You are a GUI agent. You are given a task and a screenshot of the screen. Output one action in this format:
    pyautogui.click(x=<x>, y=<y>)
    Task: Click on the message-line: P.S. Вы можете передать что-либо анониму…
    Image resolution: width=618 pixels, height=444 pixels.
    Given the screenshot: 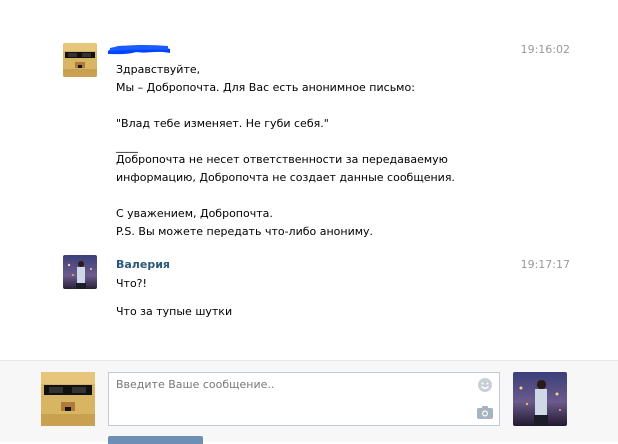 What is the action you would take?
    pyautogui.click(x=245, y=231)
    